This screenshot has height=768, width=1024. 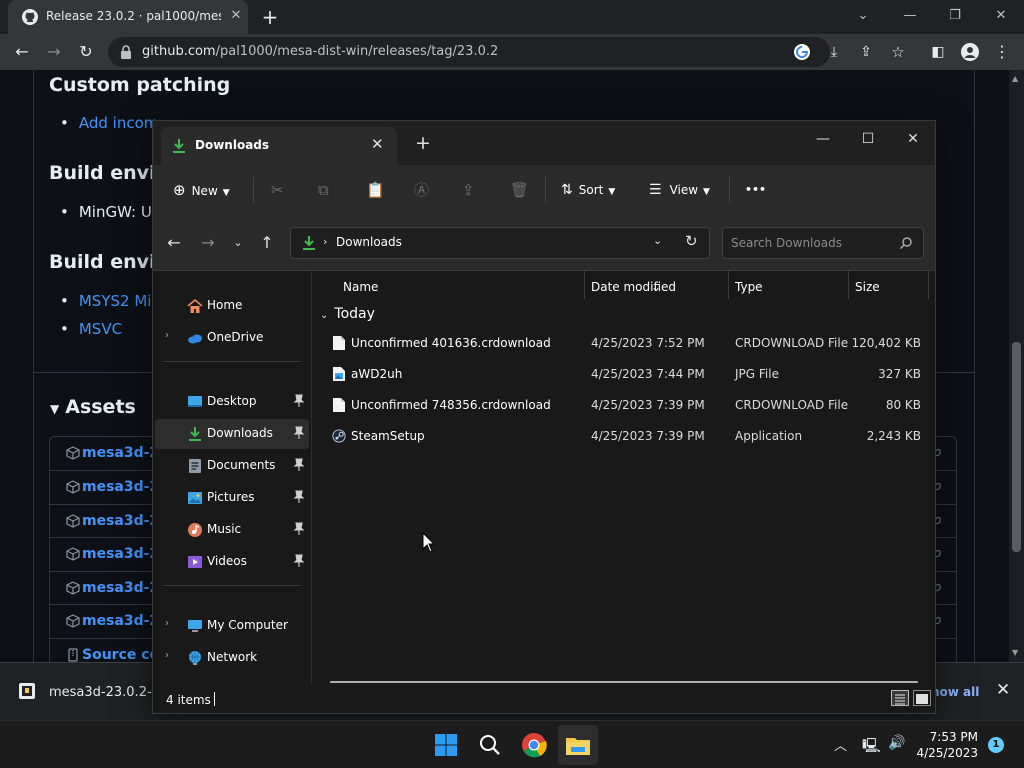 What do you see at coordinates (945, 745) in the screenshot?
I see `system-clock: 7:53 PM 4/25/2023` at bounding box center [945, 745].